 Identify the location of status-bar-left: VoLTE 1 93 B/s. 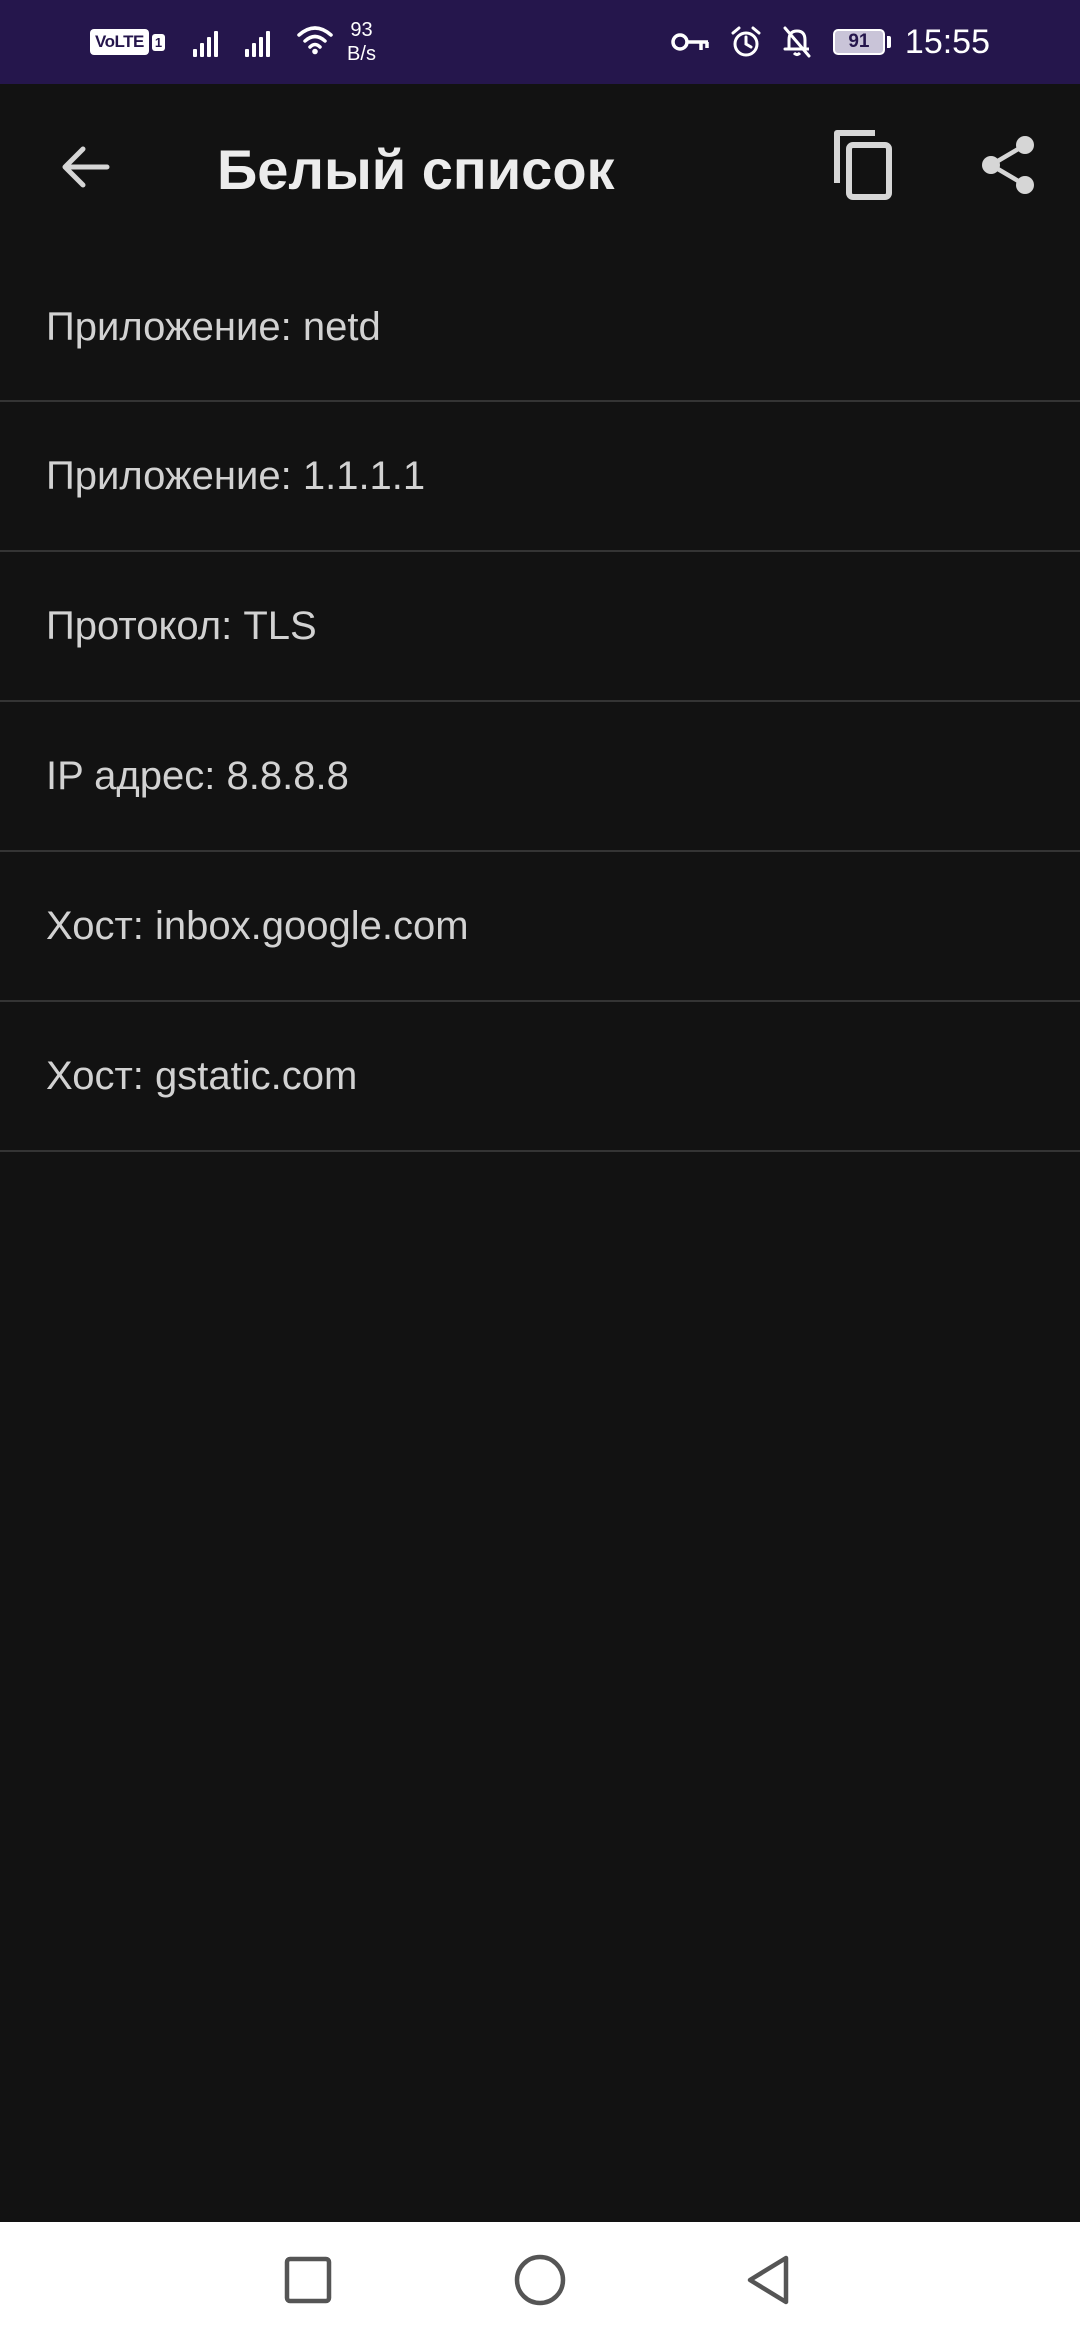
(233, 42).